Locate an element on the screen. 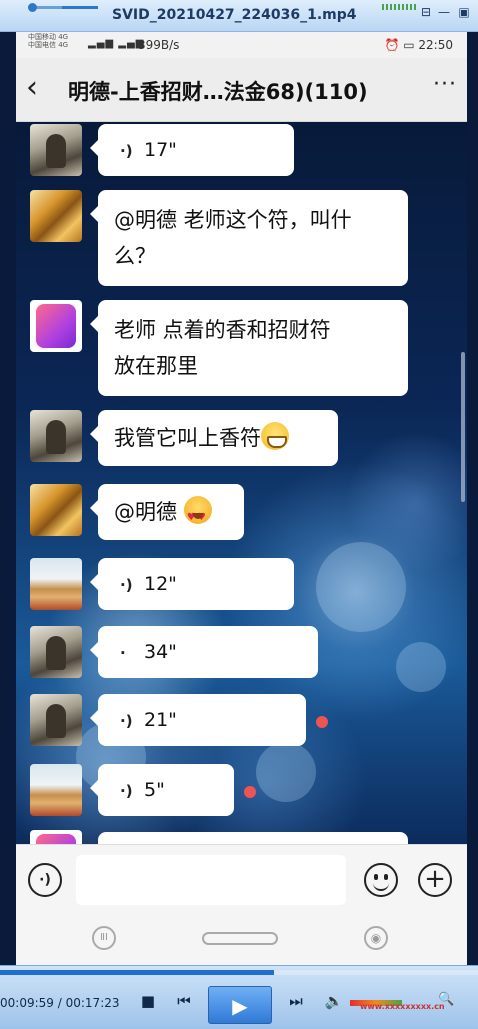 The image size is (478, 1029). text-message-bubble: @明德 is located at coordinates (167, 512).